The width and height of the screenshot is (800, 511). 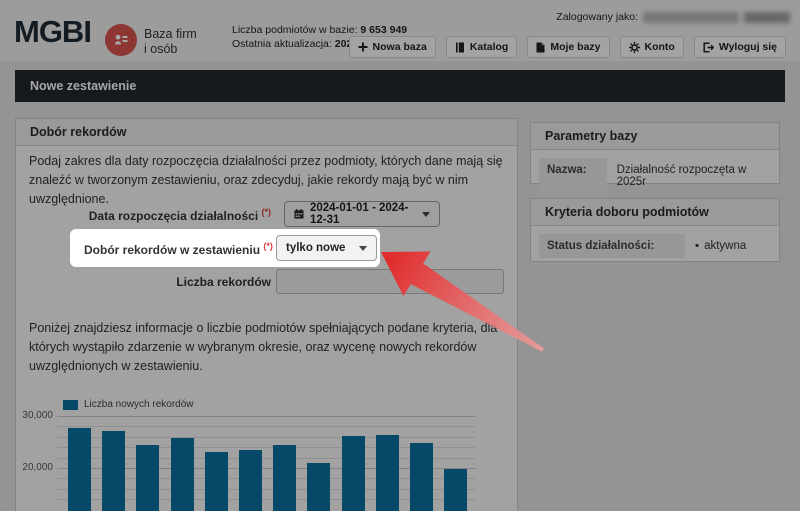 What do you see at coordinates (70, 404) in the screenshot?
I see `legend-swatch` at bounding box center [70, 404].